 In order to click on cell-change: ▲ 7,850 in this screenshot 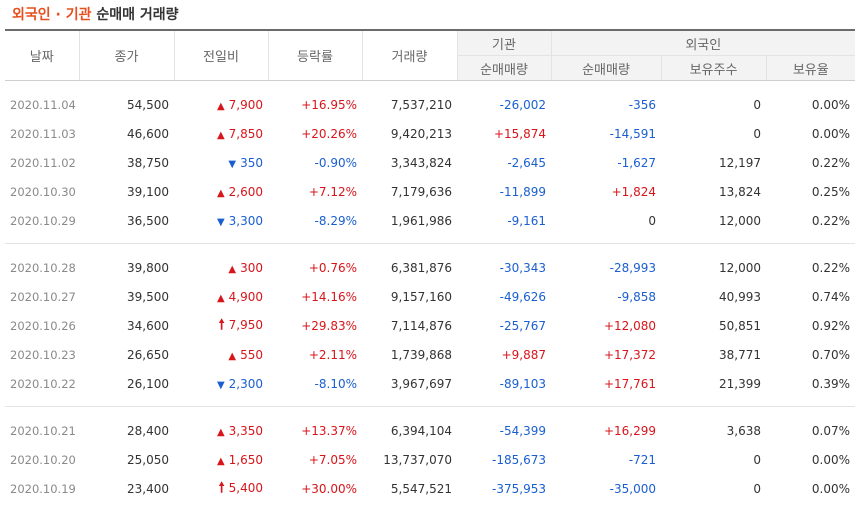, I will do `click(221, 133)`.